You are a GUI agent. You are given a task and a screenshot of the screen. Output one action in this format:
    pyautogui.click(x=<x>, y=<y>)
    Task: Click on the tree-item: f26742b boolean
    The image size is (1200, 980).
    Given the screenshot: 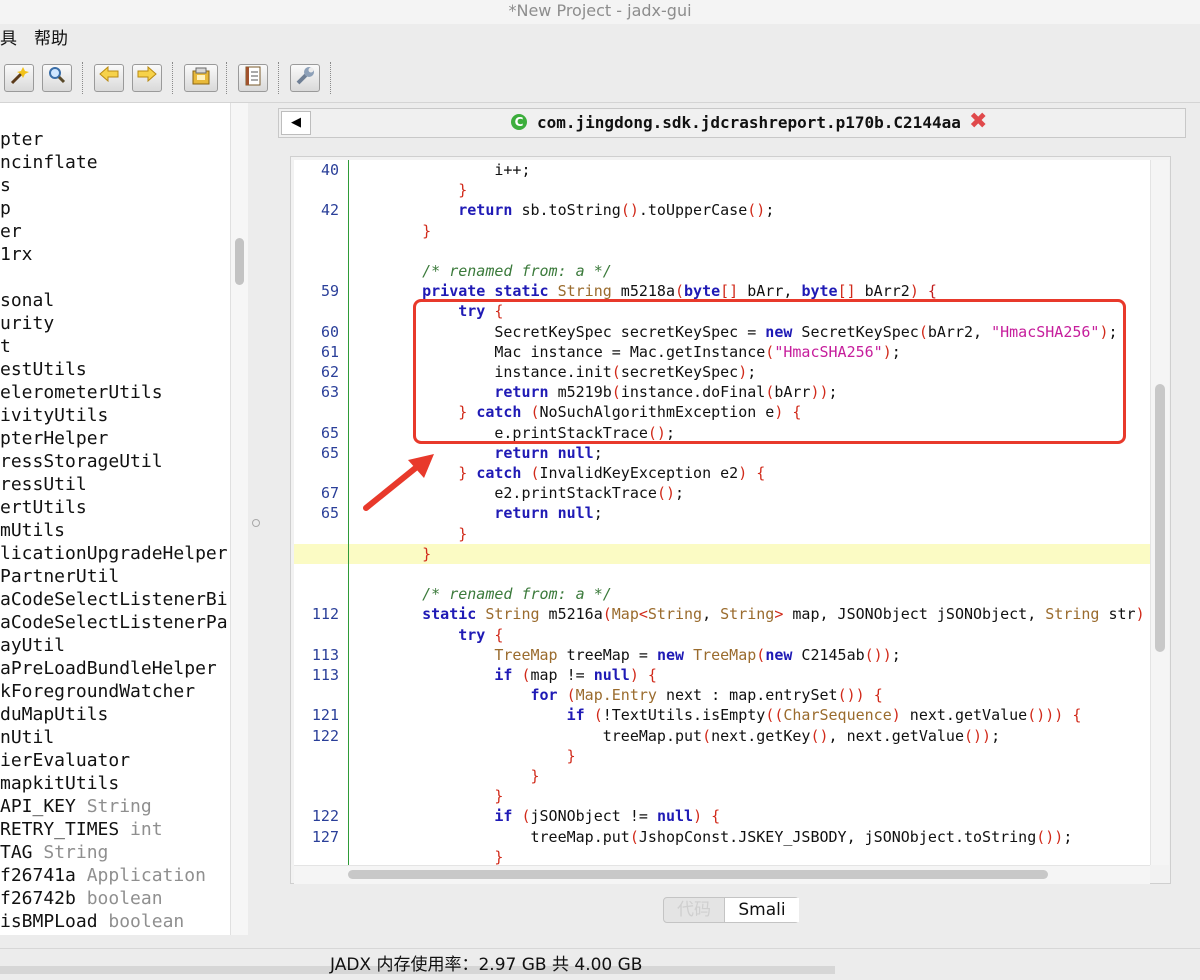 What is the action you would take?
    pyautogui.click(x=81, y=898)
    